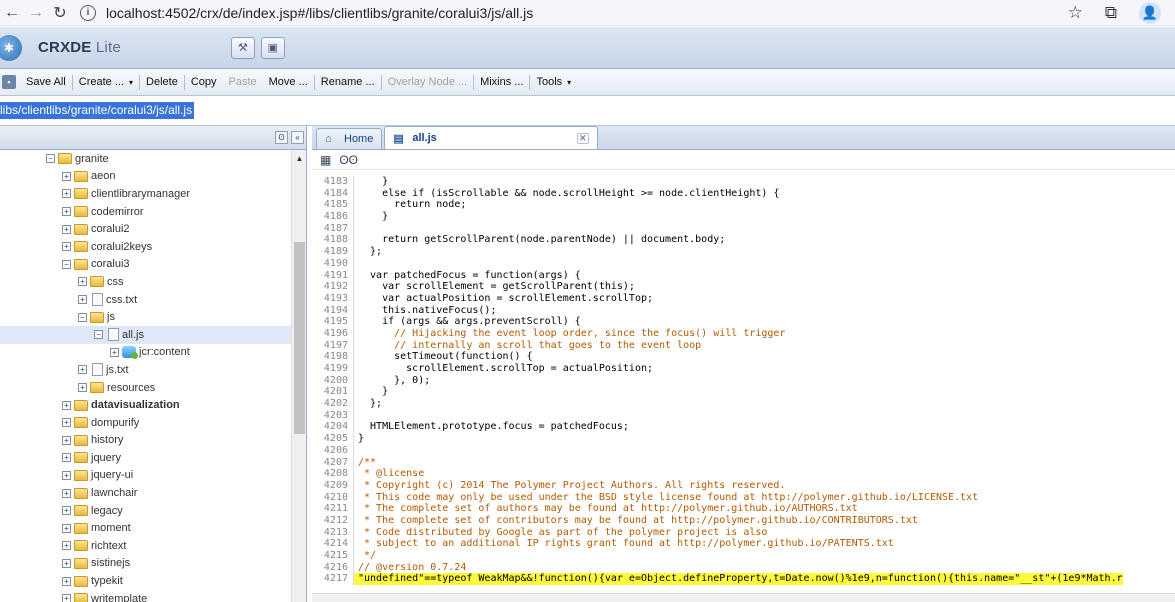 The height and width of the screenshot is (602, 1175). What do you see at coordinates (553, 82) in the screenshot?
I see `tools-menu-button: Tools ▾` at bounding box center [553, 82].